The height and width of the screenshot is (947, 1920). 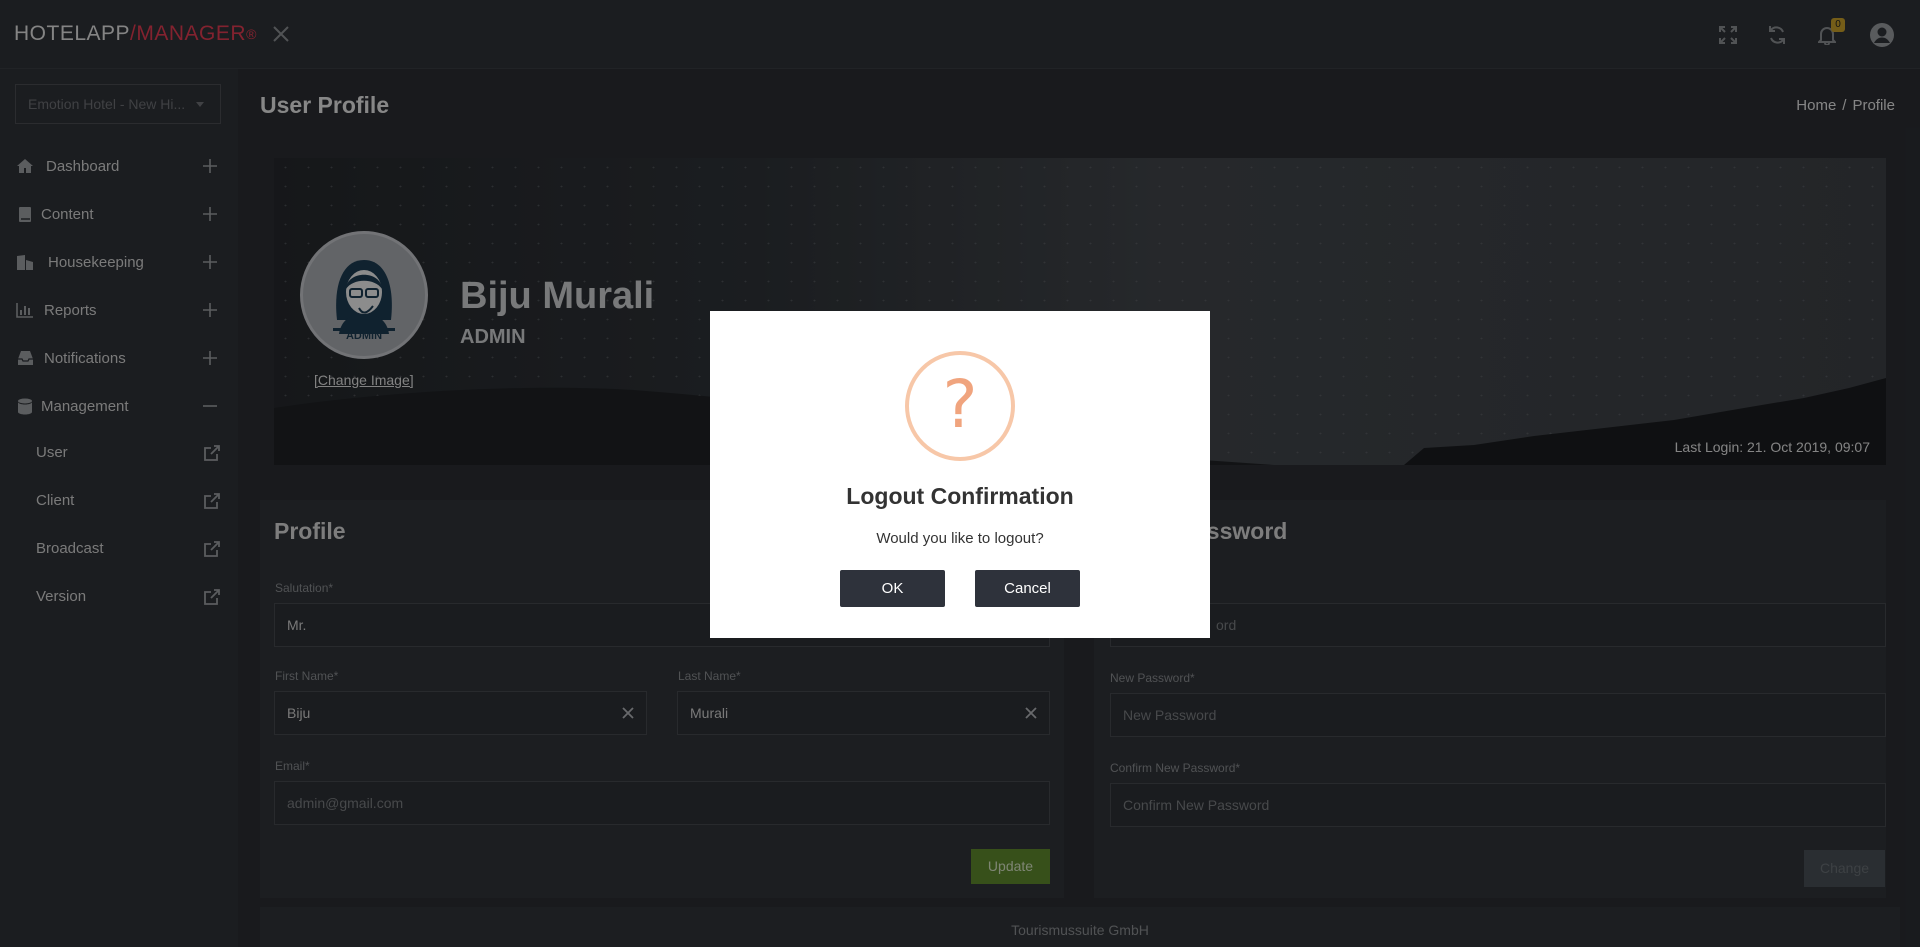 What do you see at coordinates (1027, 588) in the screenshot?
I see `cancel-button: Cancel` at bounding box center [1027, 588].